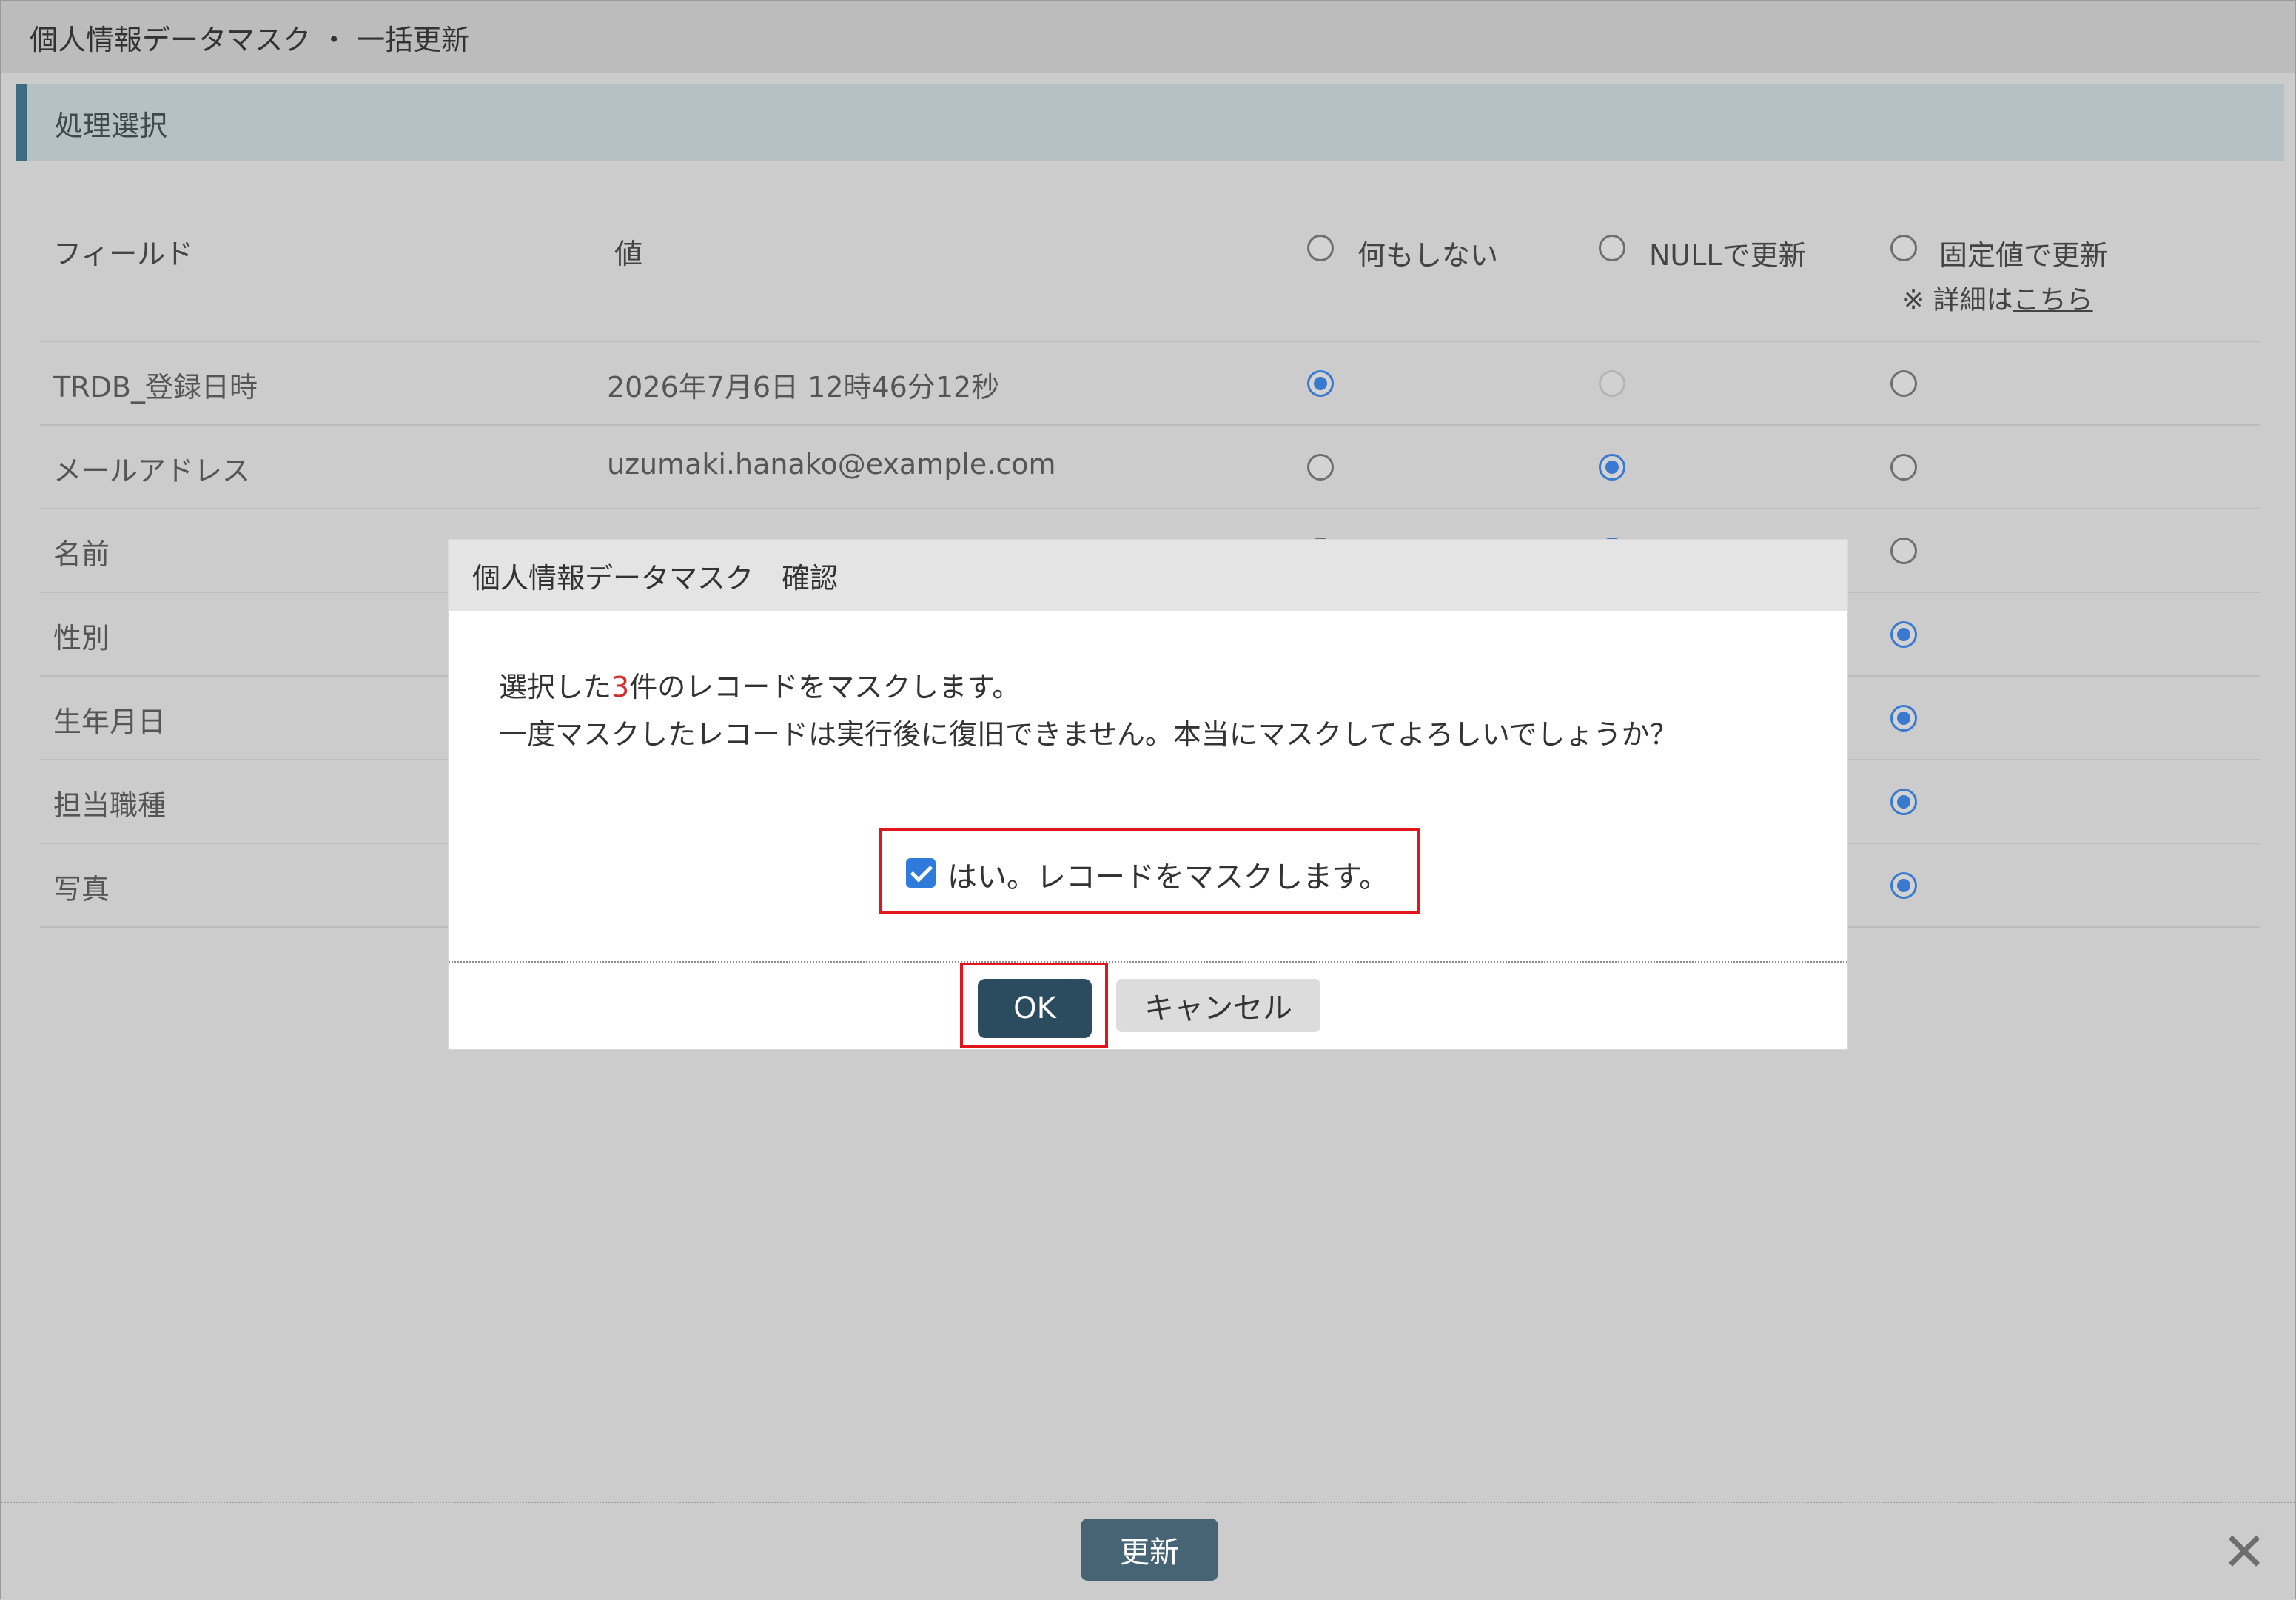 This screenshot has width=2296, height=1600. Describe the element at coordinates (110, 722) in the screenshot. I see `row-field: 生年月日` at that location.